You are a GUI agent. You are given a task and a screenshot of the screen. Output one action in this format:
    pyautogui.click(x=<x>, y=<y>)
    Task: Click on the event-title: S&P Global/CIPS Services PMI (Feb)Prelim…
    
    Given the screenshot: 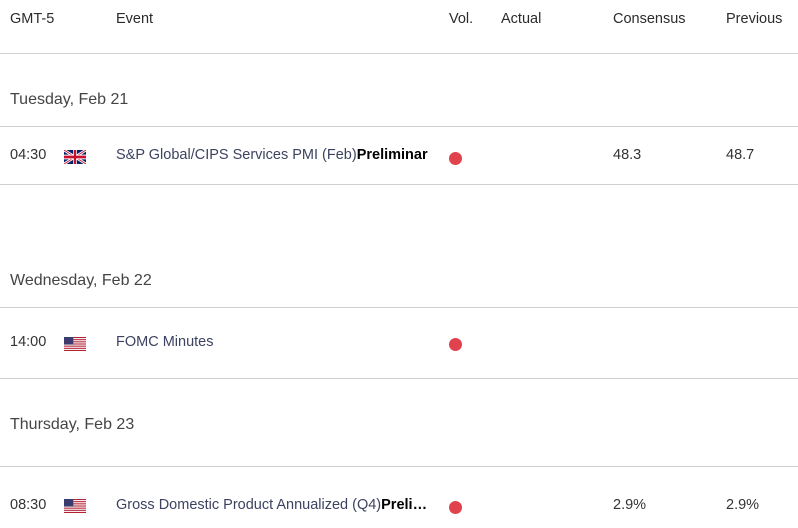 What is the action you would take?
    pyautogui.click(x=272, y=155)
    